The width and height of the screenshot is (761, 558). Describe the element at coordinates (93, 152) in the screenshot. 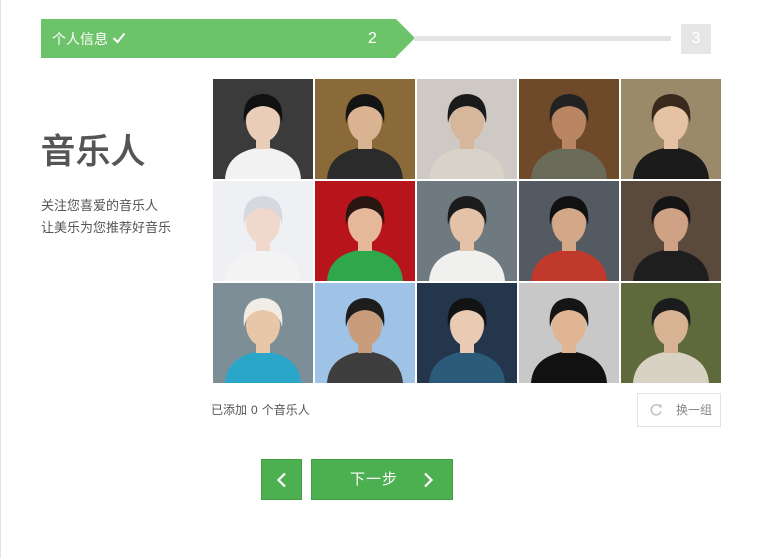

I see `page-title: 音乐人` at that location.